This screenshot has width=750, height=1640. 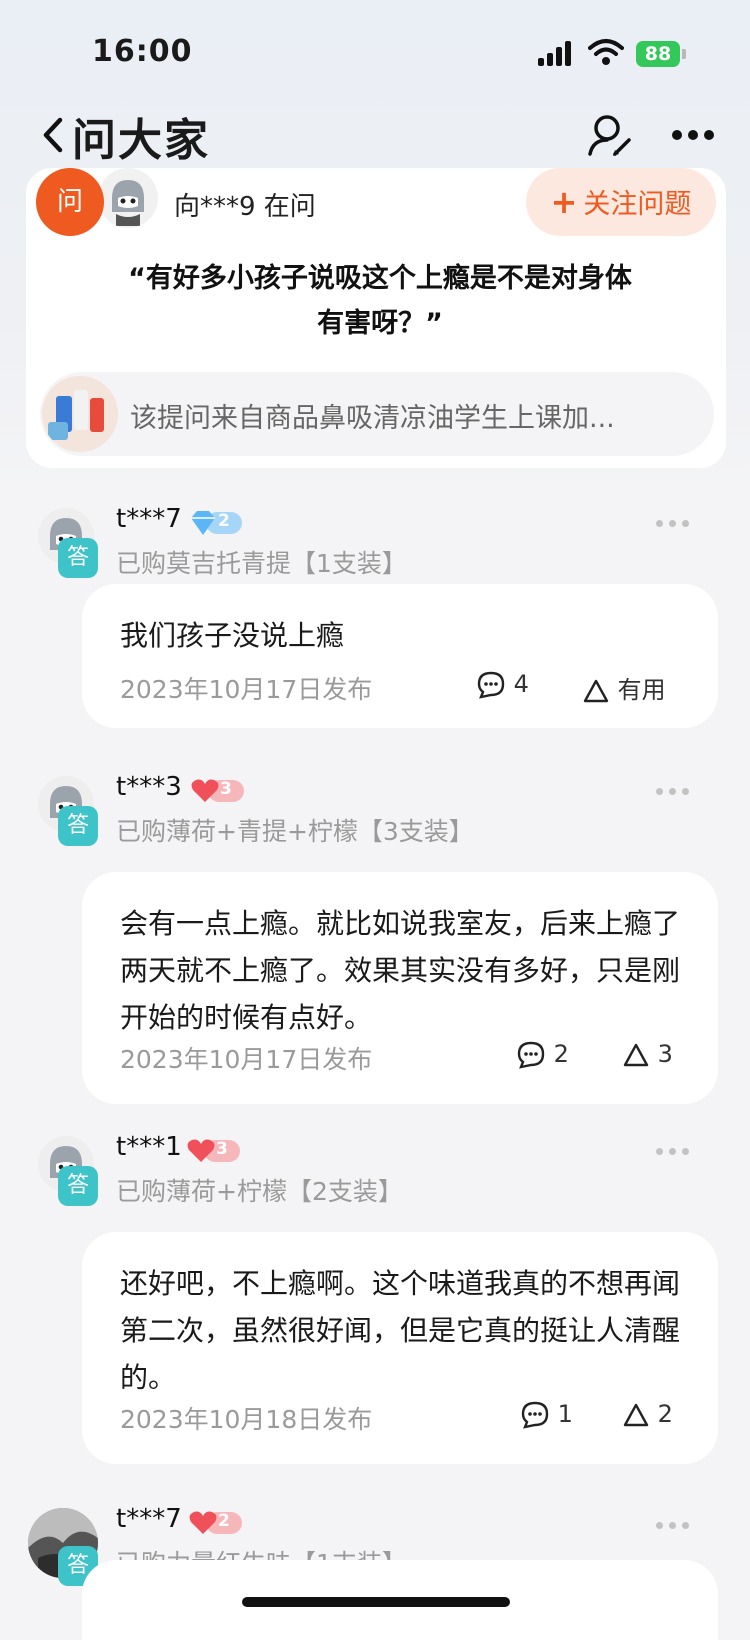 What do you see at coordinates (606, 52) in the screenshot?
I see `wifi-icon` at bounding box center [606, 52].